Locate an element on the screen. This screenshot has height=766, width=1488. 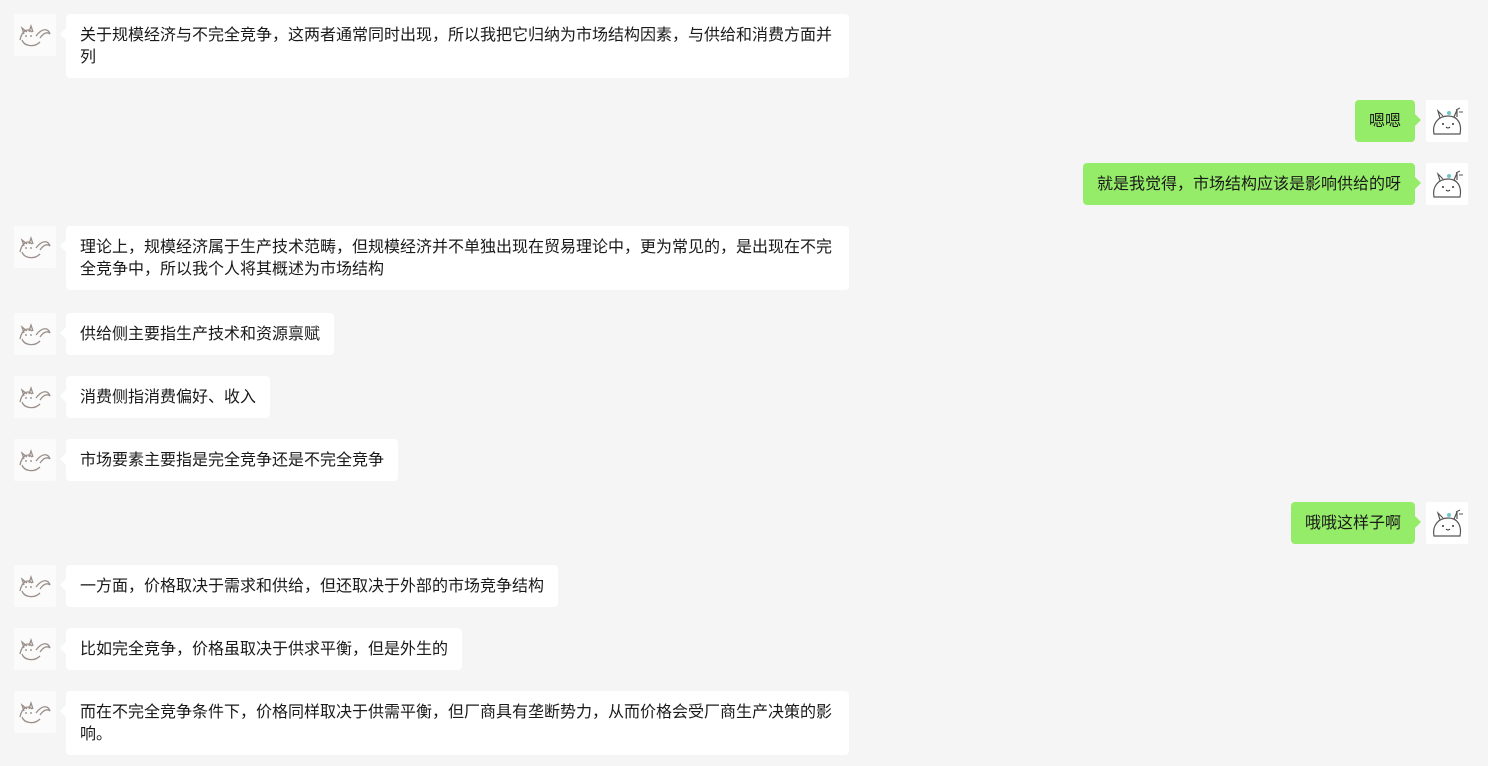
message-bubble: 哦哦这样子啊 is located at coordinates (1356, 523).